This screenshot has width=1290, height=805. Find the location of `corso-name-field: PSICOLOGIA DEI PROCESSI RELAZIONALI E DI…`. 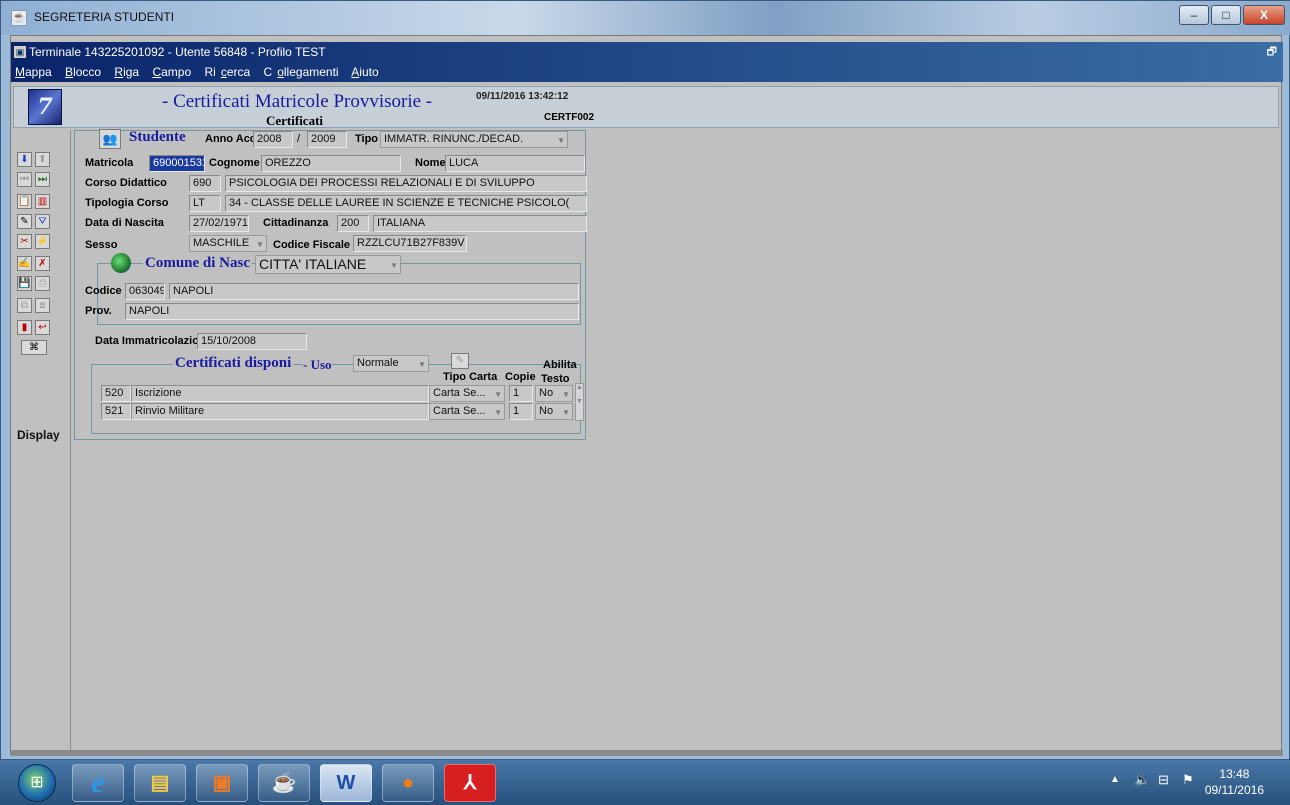

corso-name-field: PSICOLOGIA DEI PROCESSI RELAZIONALI E DI… is located at coordinates (406, 183).